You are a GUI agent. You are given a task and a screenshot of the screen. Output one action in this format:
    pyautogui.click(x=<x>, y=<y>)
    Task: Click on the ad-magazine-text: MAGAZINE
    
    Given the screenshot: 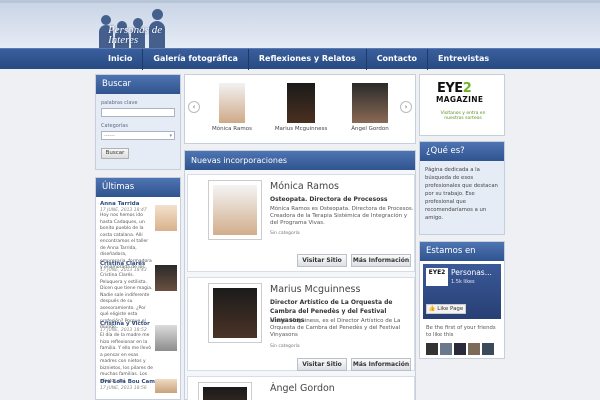 What is the action you would take?
    pyautogui.click(x=460, y=99)
    